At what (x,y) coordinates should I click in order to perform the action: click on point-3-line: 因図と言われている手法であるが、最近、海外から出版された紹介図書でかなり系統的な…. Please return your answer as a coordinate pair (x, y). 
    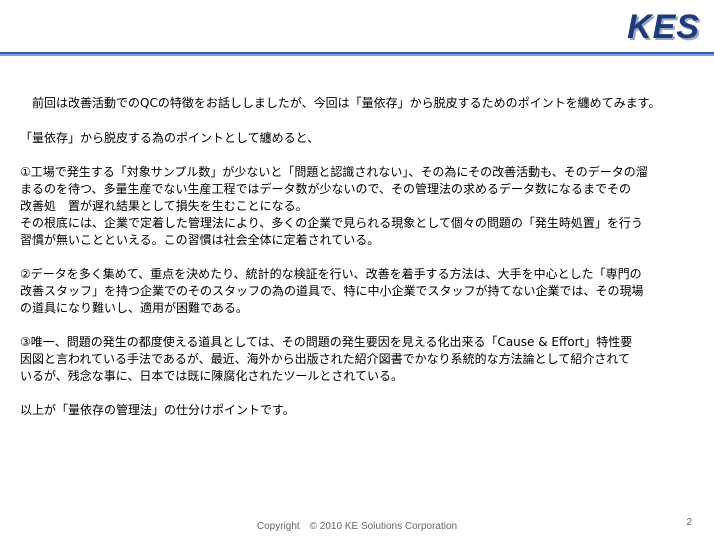
    Looking at the image, I should click on (325, 359).